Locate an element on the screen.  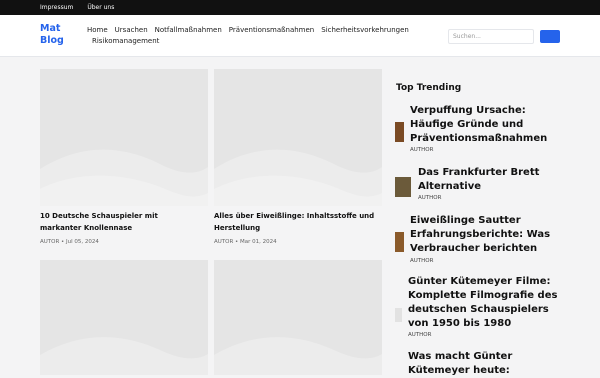
about-link: Über uns is located at coordinates (100, 7).